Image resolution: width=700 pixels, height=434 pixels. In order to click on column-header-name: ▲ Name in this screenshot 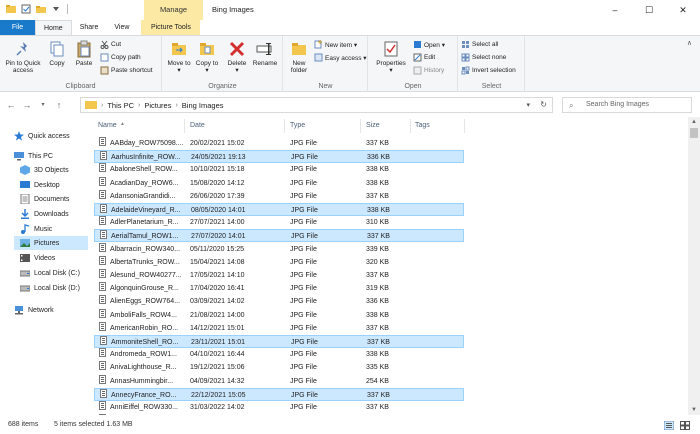, I will do `click(142, 126)`.